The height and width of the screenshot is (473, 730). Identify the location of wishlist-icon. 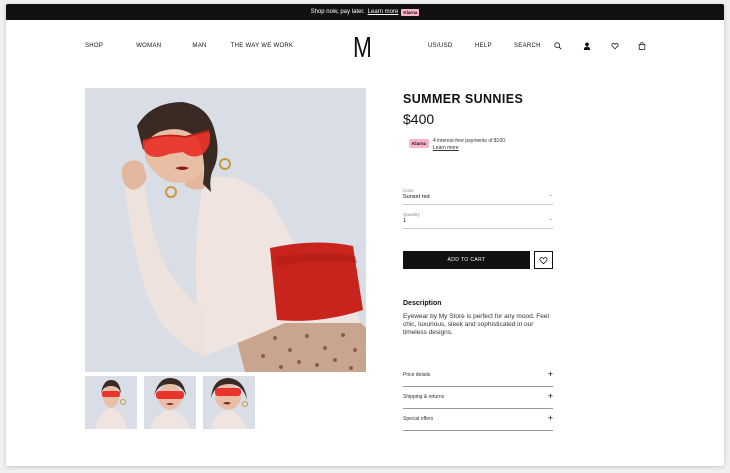
(615, 46).